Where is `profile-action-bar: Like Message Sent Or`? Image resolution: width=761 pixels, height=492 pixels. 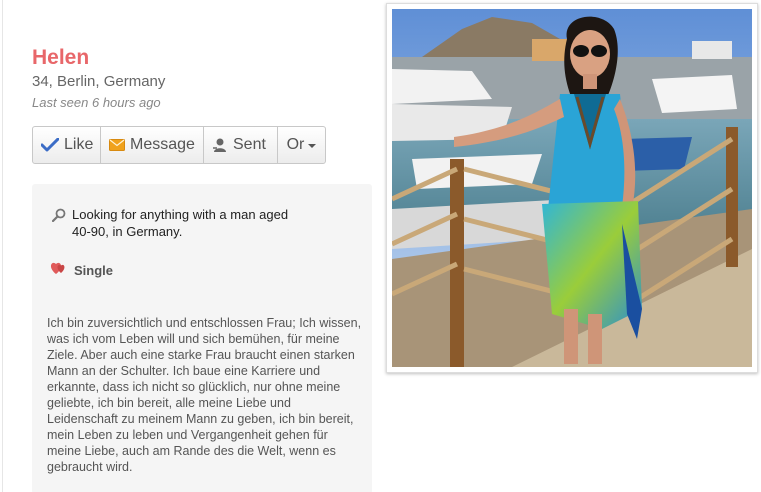 profile-action-bar: Like Message Sent Or is located at coordinates (179, 145).